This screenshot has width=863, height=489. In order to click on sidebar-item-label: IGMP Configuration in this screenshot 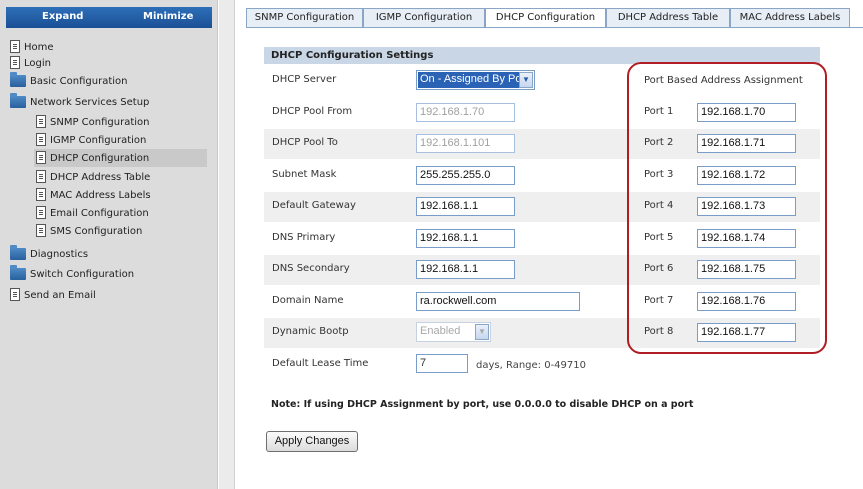, I will do `click(98, 140)`.